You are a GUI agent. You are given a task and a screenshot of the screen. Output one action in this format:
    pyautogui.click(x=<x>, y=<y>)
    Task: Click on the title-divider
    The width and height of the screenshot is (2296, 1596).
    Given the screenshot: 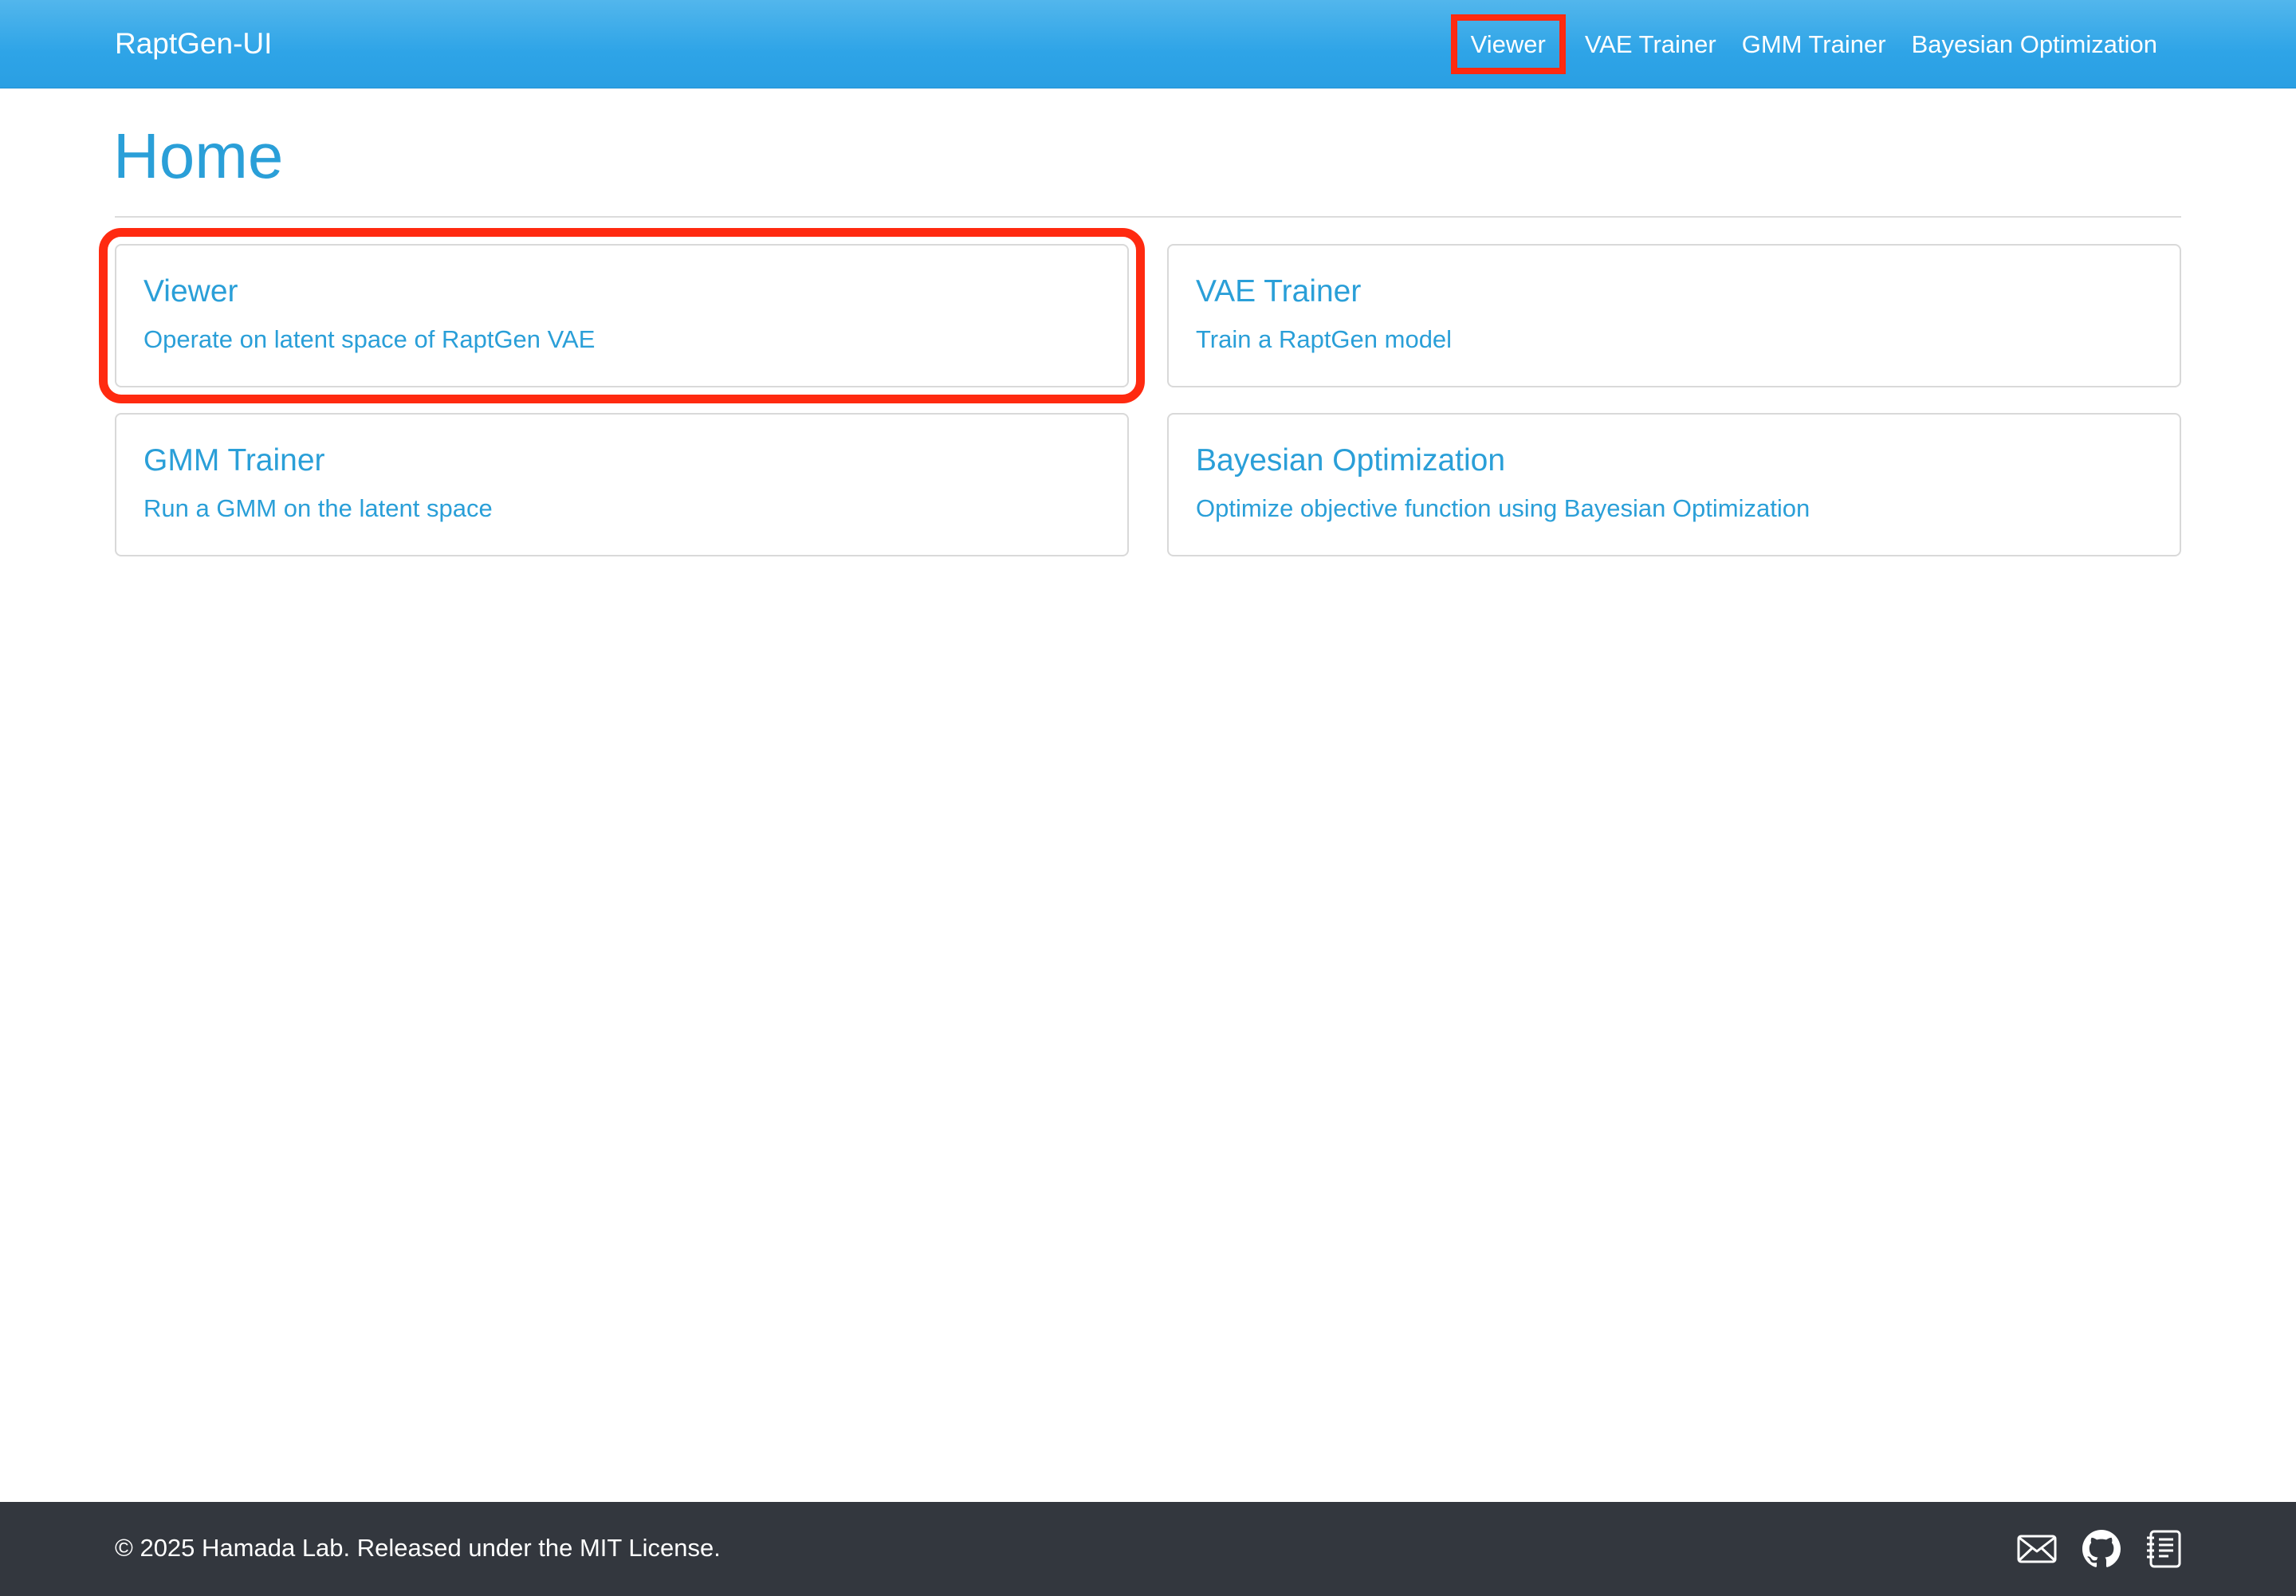 What is the action you would take?
    pyautogui.click(x=1148, y=217)
    